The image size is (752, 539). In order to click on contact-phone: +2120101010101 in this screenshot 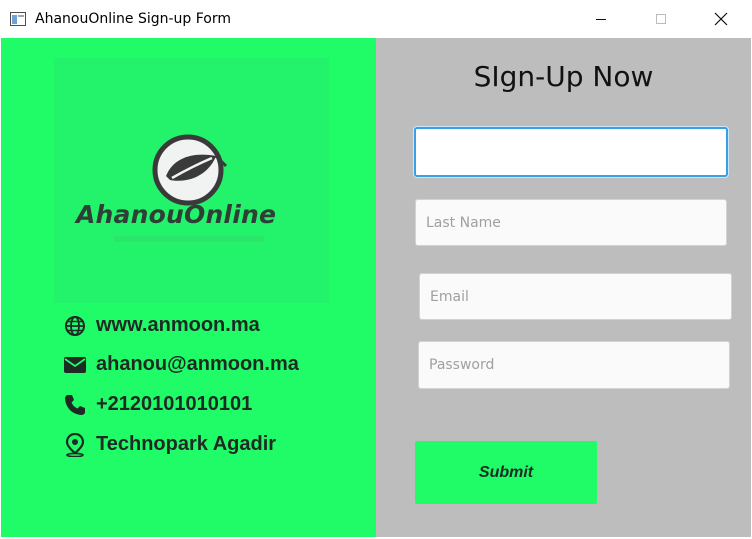, I will do `click(158, 404)`.